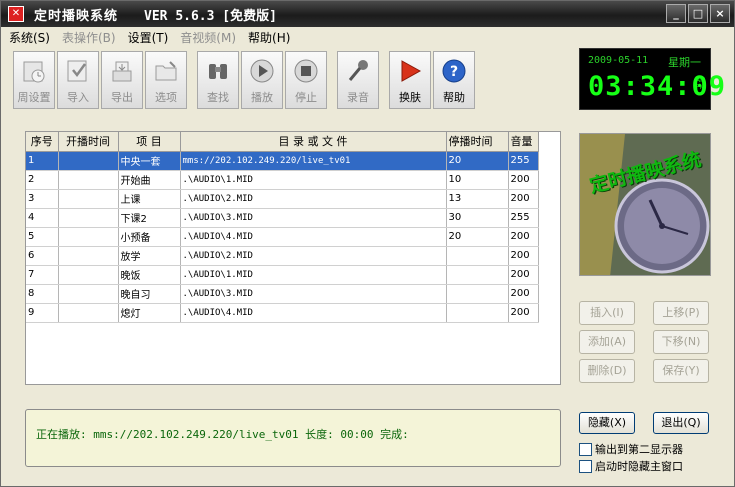  Describe the element at coordinates (676, 13) in the screenshot. I see `minimize-button: _` at that location.